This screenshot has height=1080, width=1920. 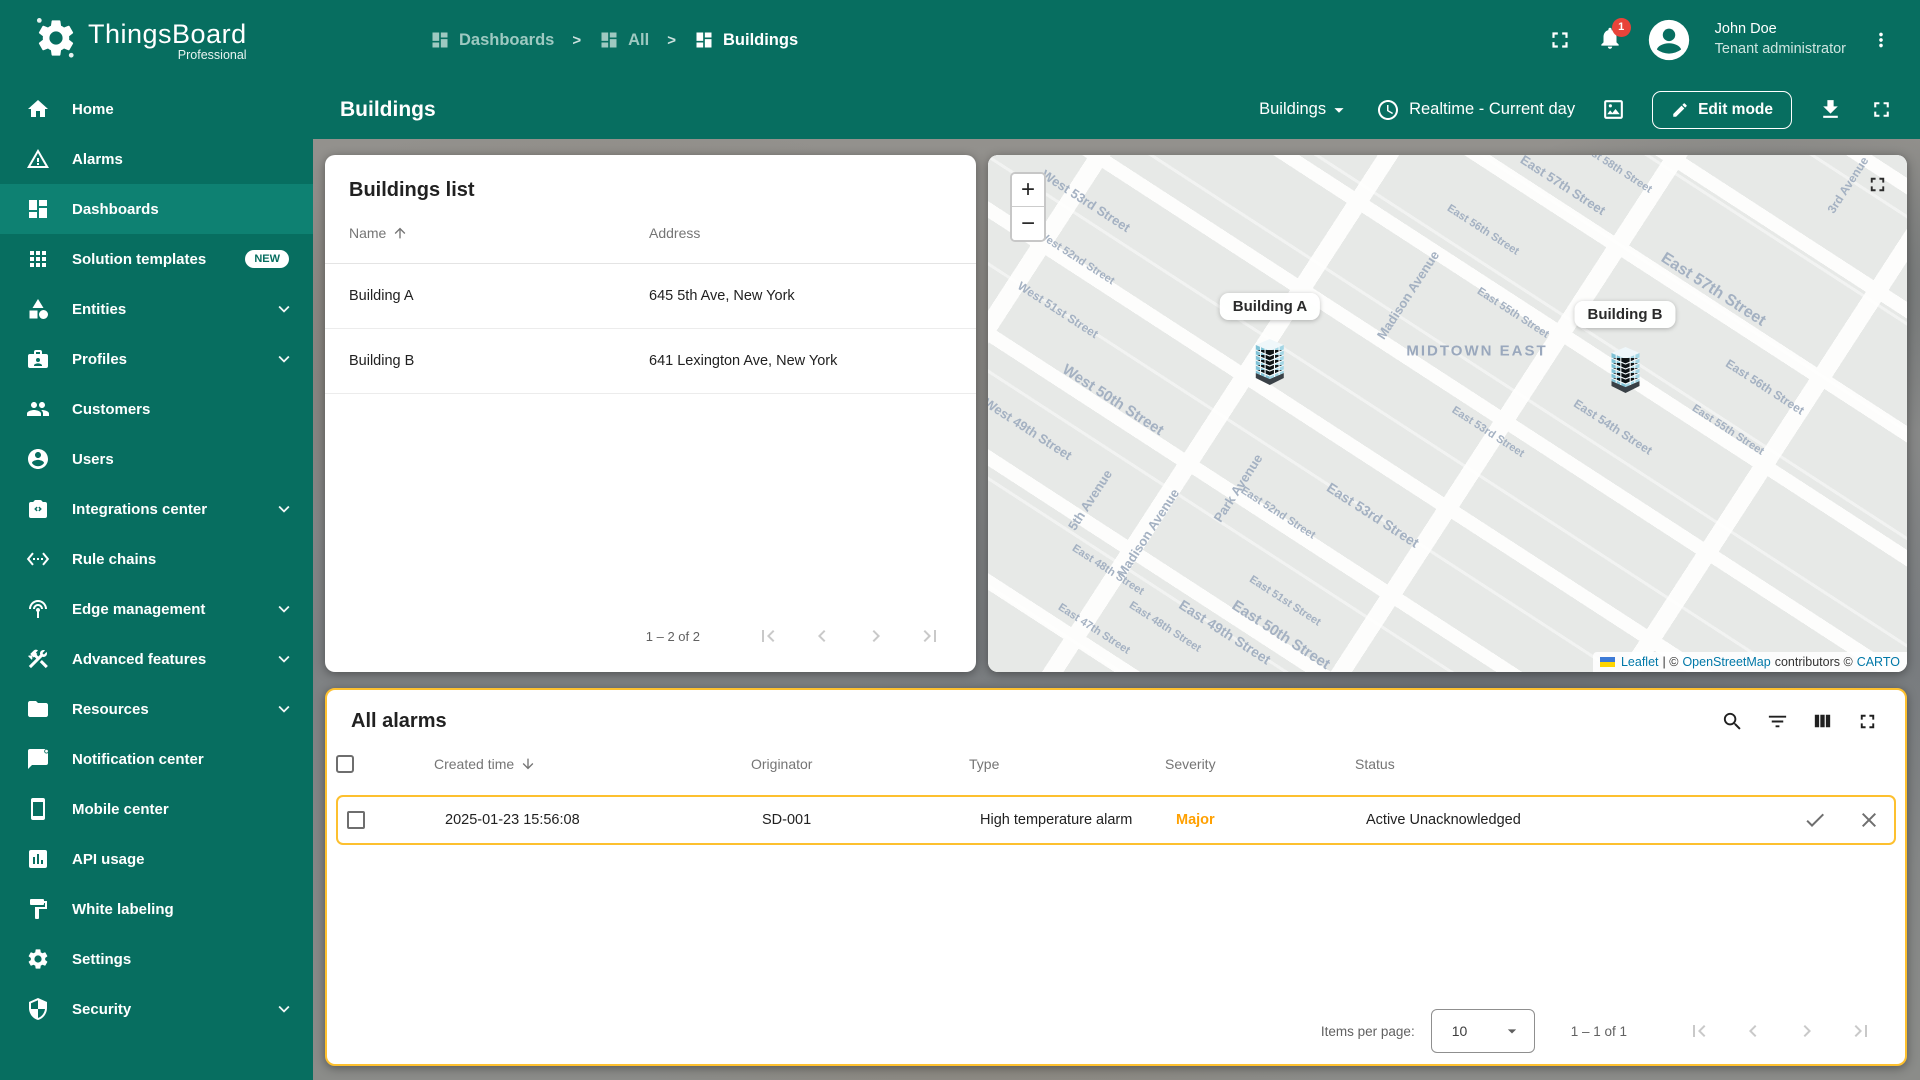 I want to click on background-image-button, so click(x=1613, y=109).